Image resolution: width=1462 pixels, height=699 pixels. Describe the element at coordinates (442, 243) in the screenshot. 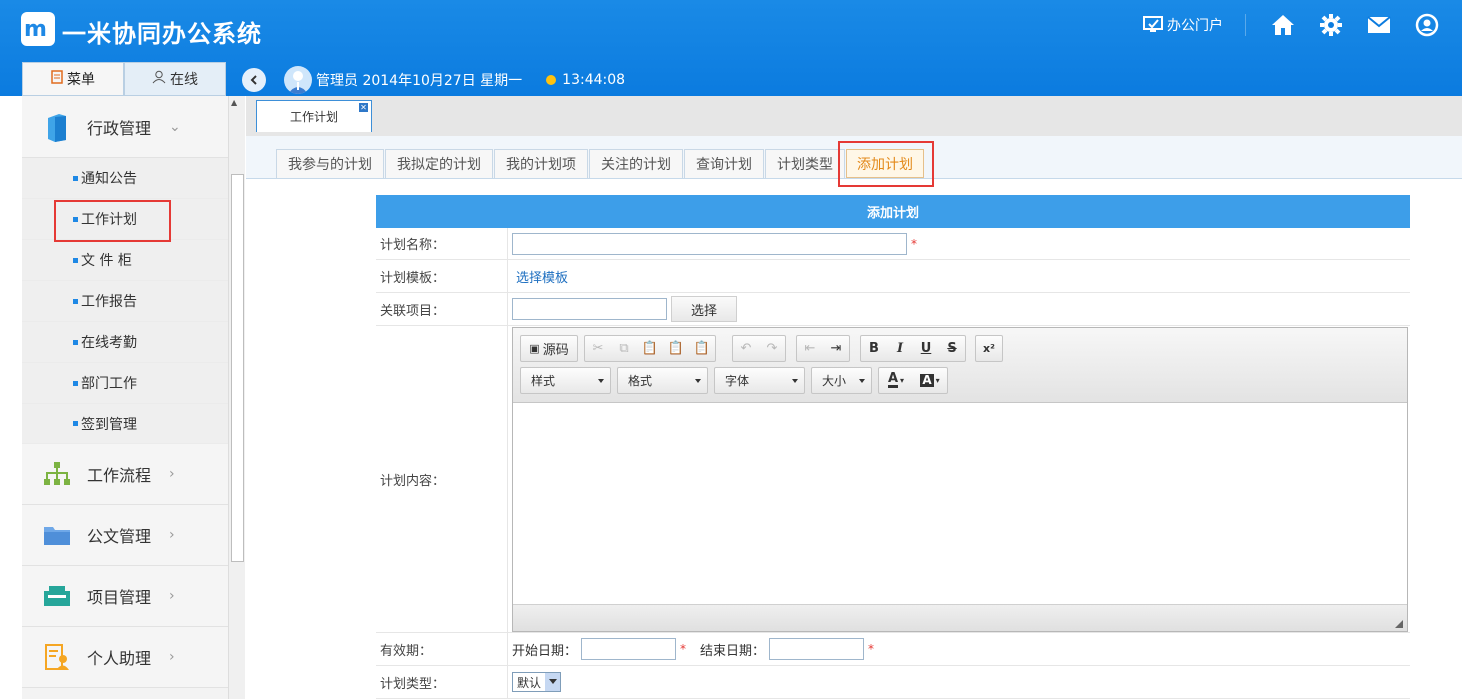

I see `plan-name-label: 计划名称：` at that location.